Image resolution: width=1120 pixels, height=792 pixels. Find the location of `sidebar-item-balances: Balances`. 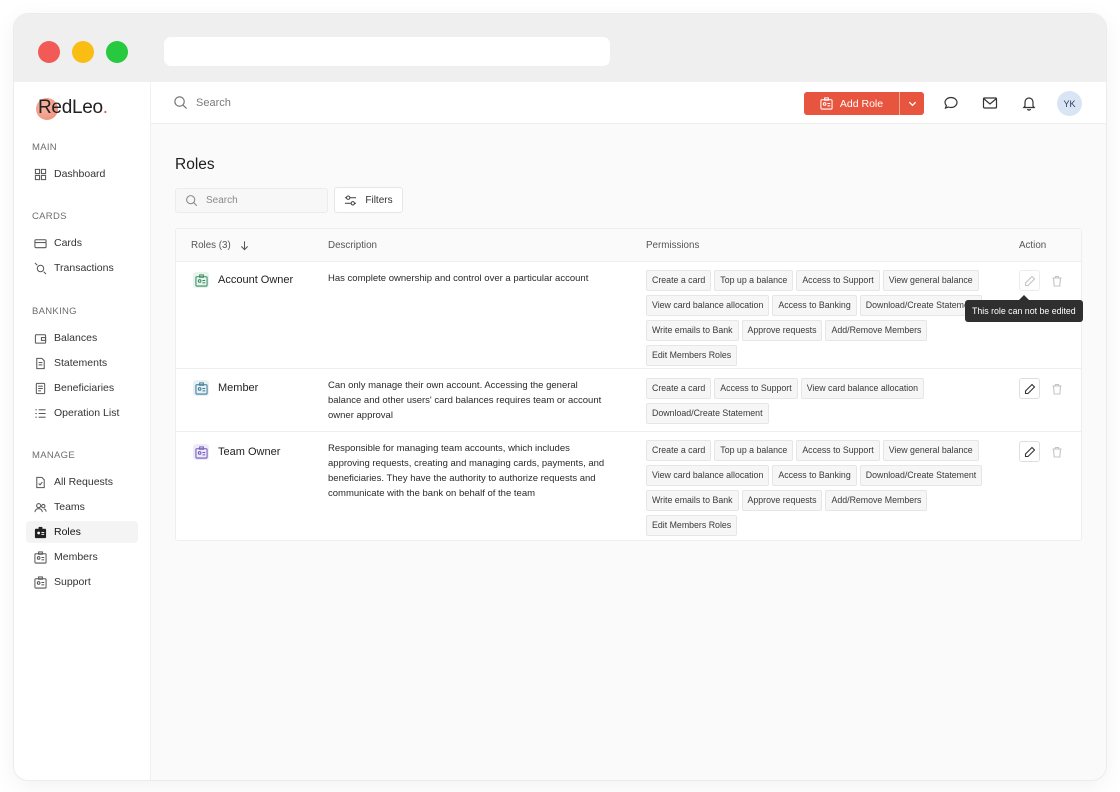

sidebar-item-balances: Balances is located at coordinates (82, 338).